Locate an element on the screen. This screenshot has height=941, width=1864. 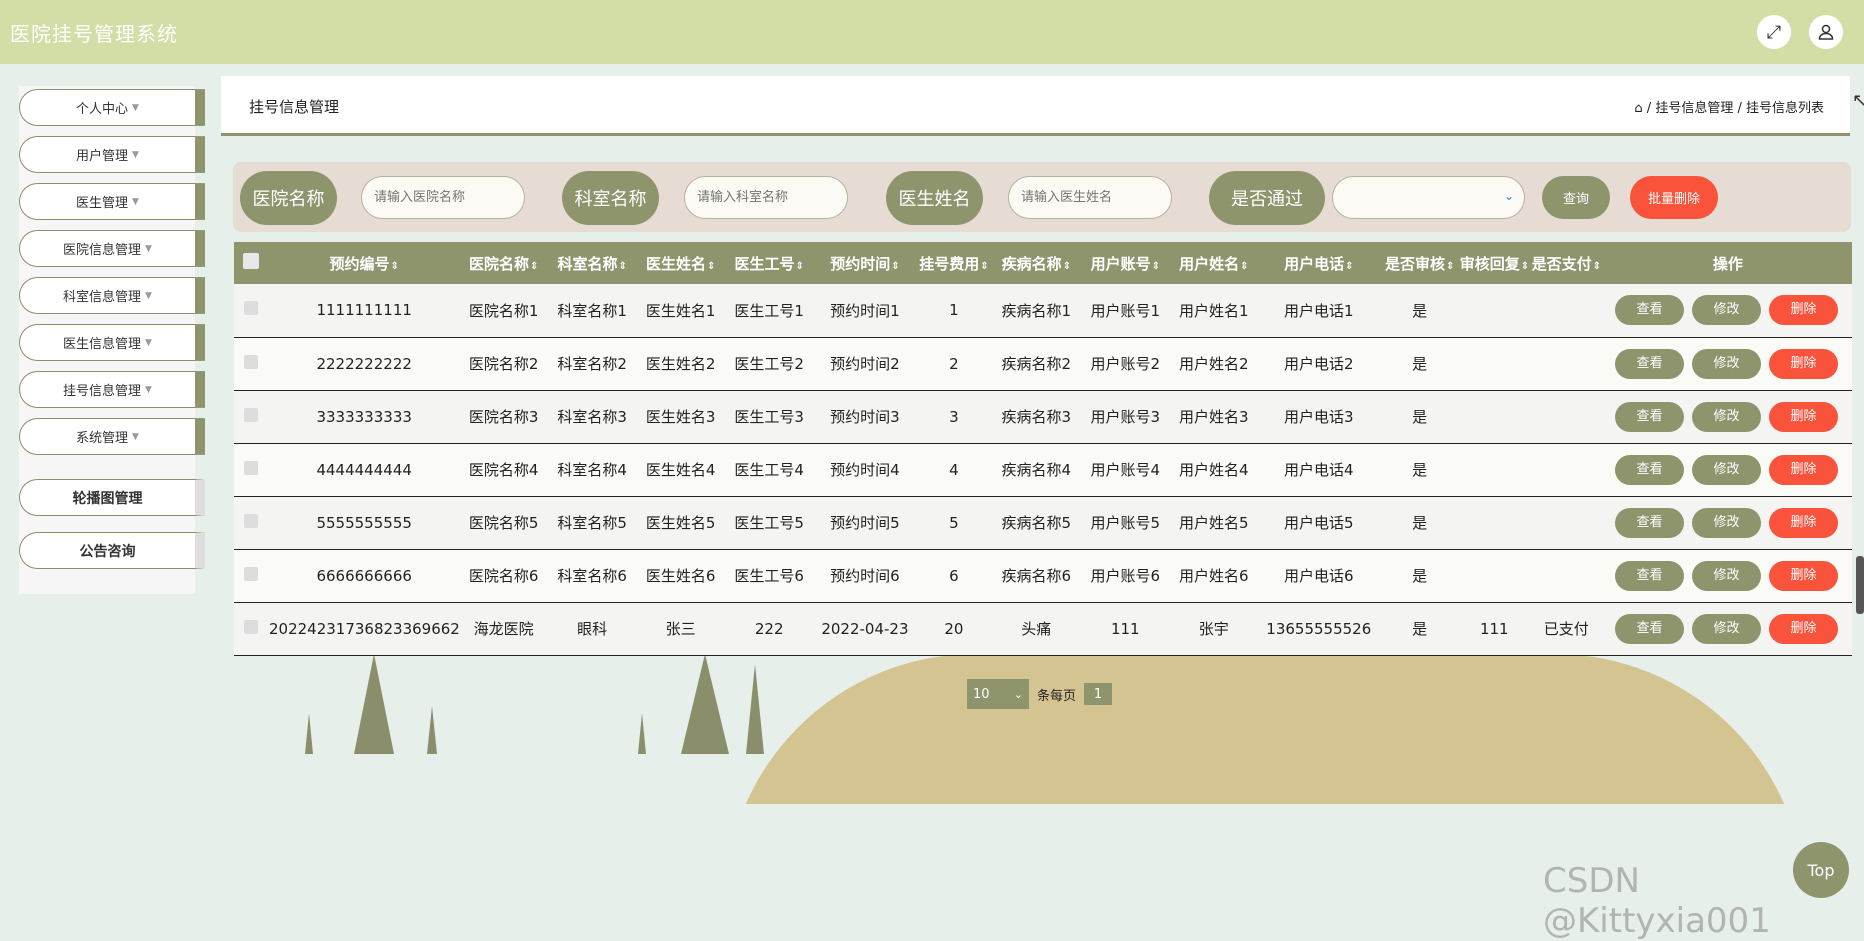
table-cell: 张三 is located at coordinates (680, 629).